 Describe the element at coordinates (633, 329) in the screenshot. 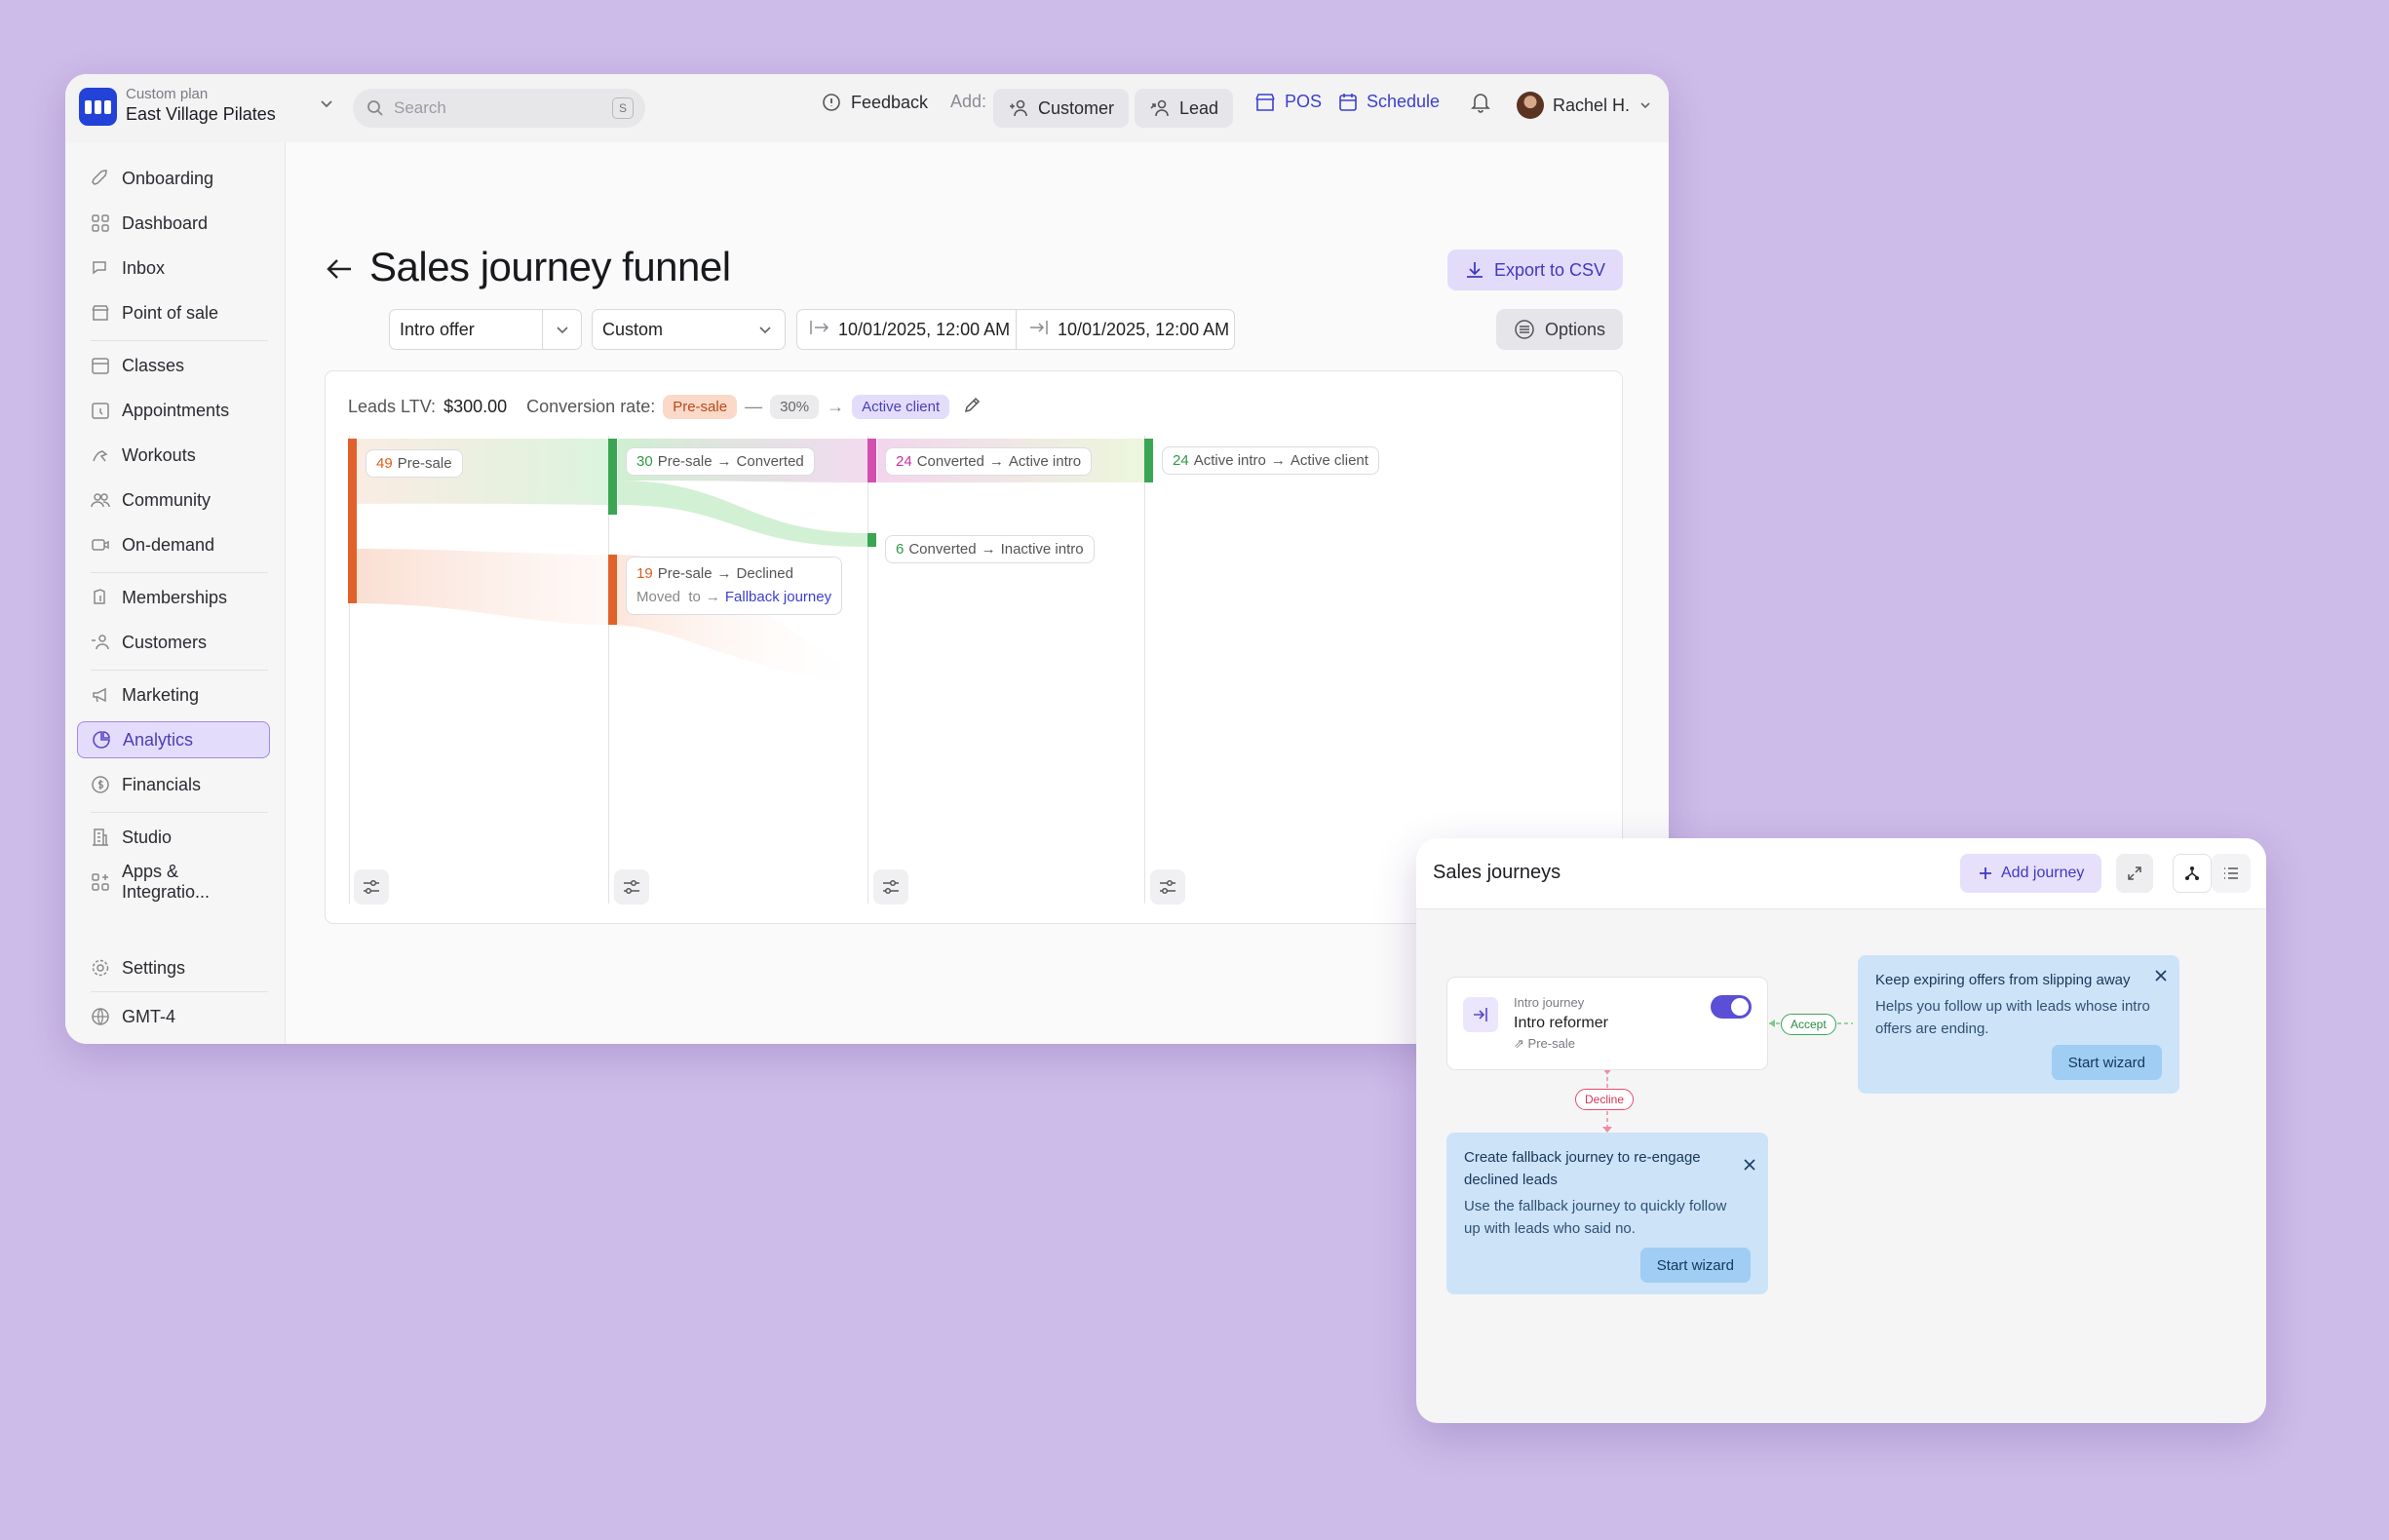

I see `range-select-value: Custom` at that location.